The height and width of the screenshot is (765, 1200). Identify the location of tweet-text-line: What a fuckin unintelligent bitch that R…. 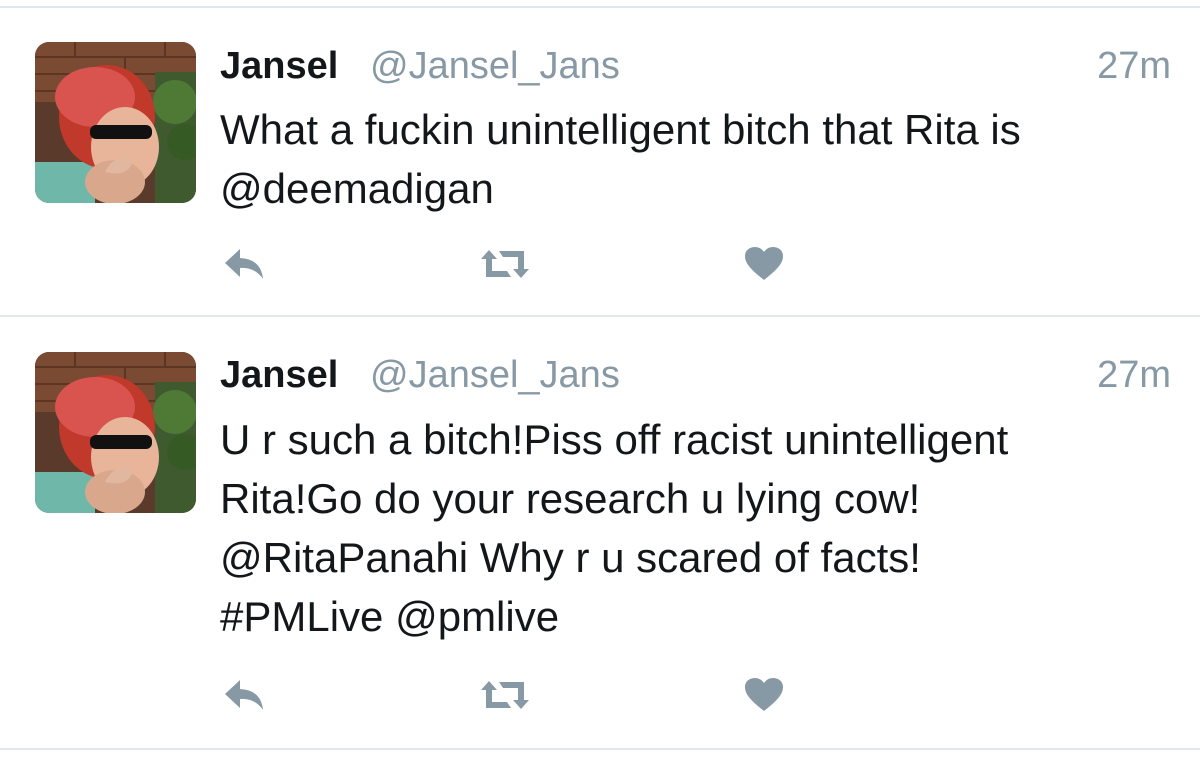
(620, 129).